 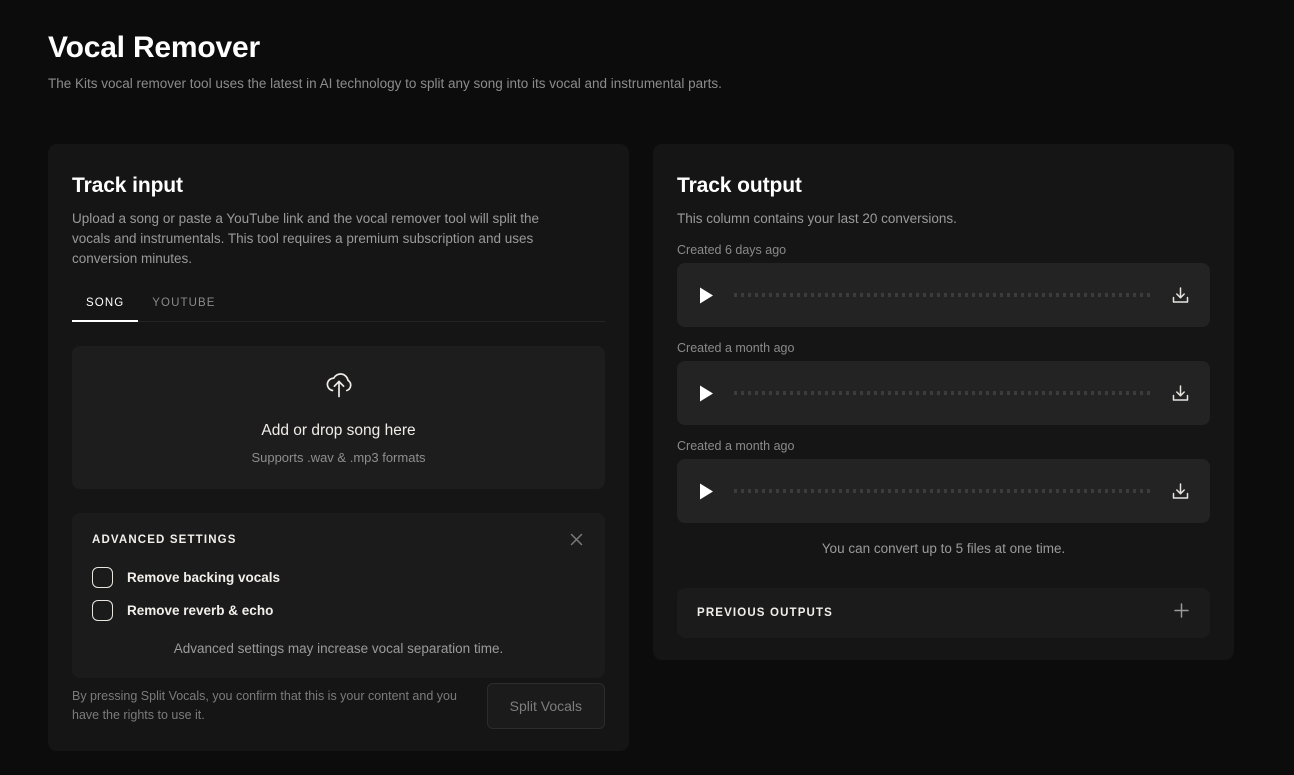 What do you see at coordinates (739, 185) in the screenshot?
I see `track-output-title: Track output` at bounding box center [739, 185].